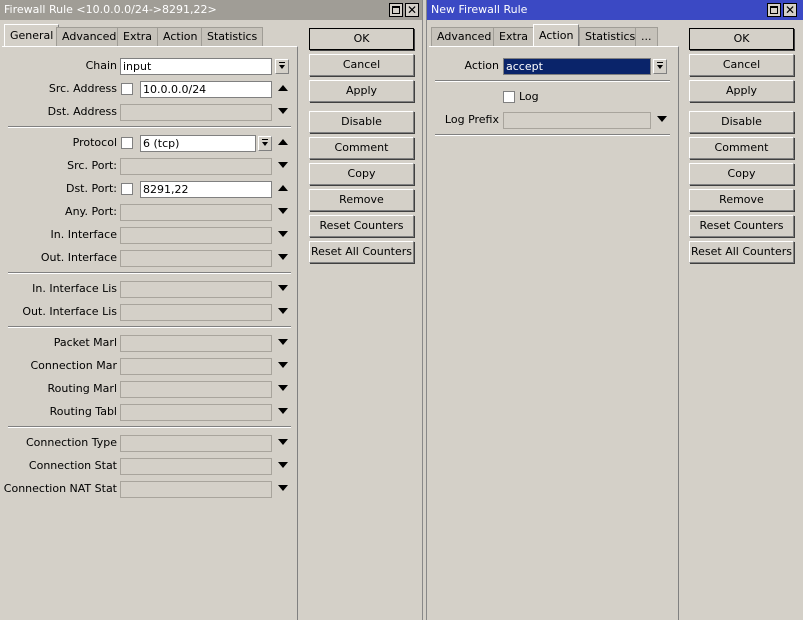  Describe the element at coordinates (196, 312) in the screenshot. I see `out-interface-list-select` at that location.